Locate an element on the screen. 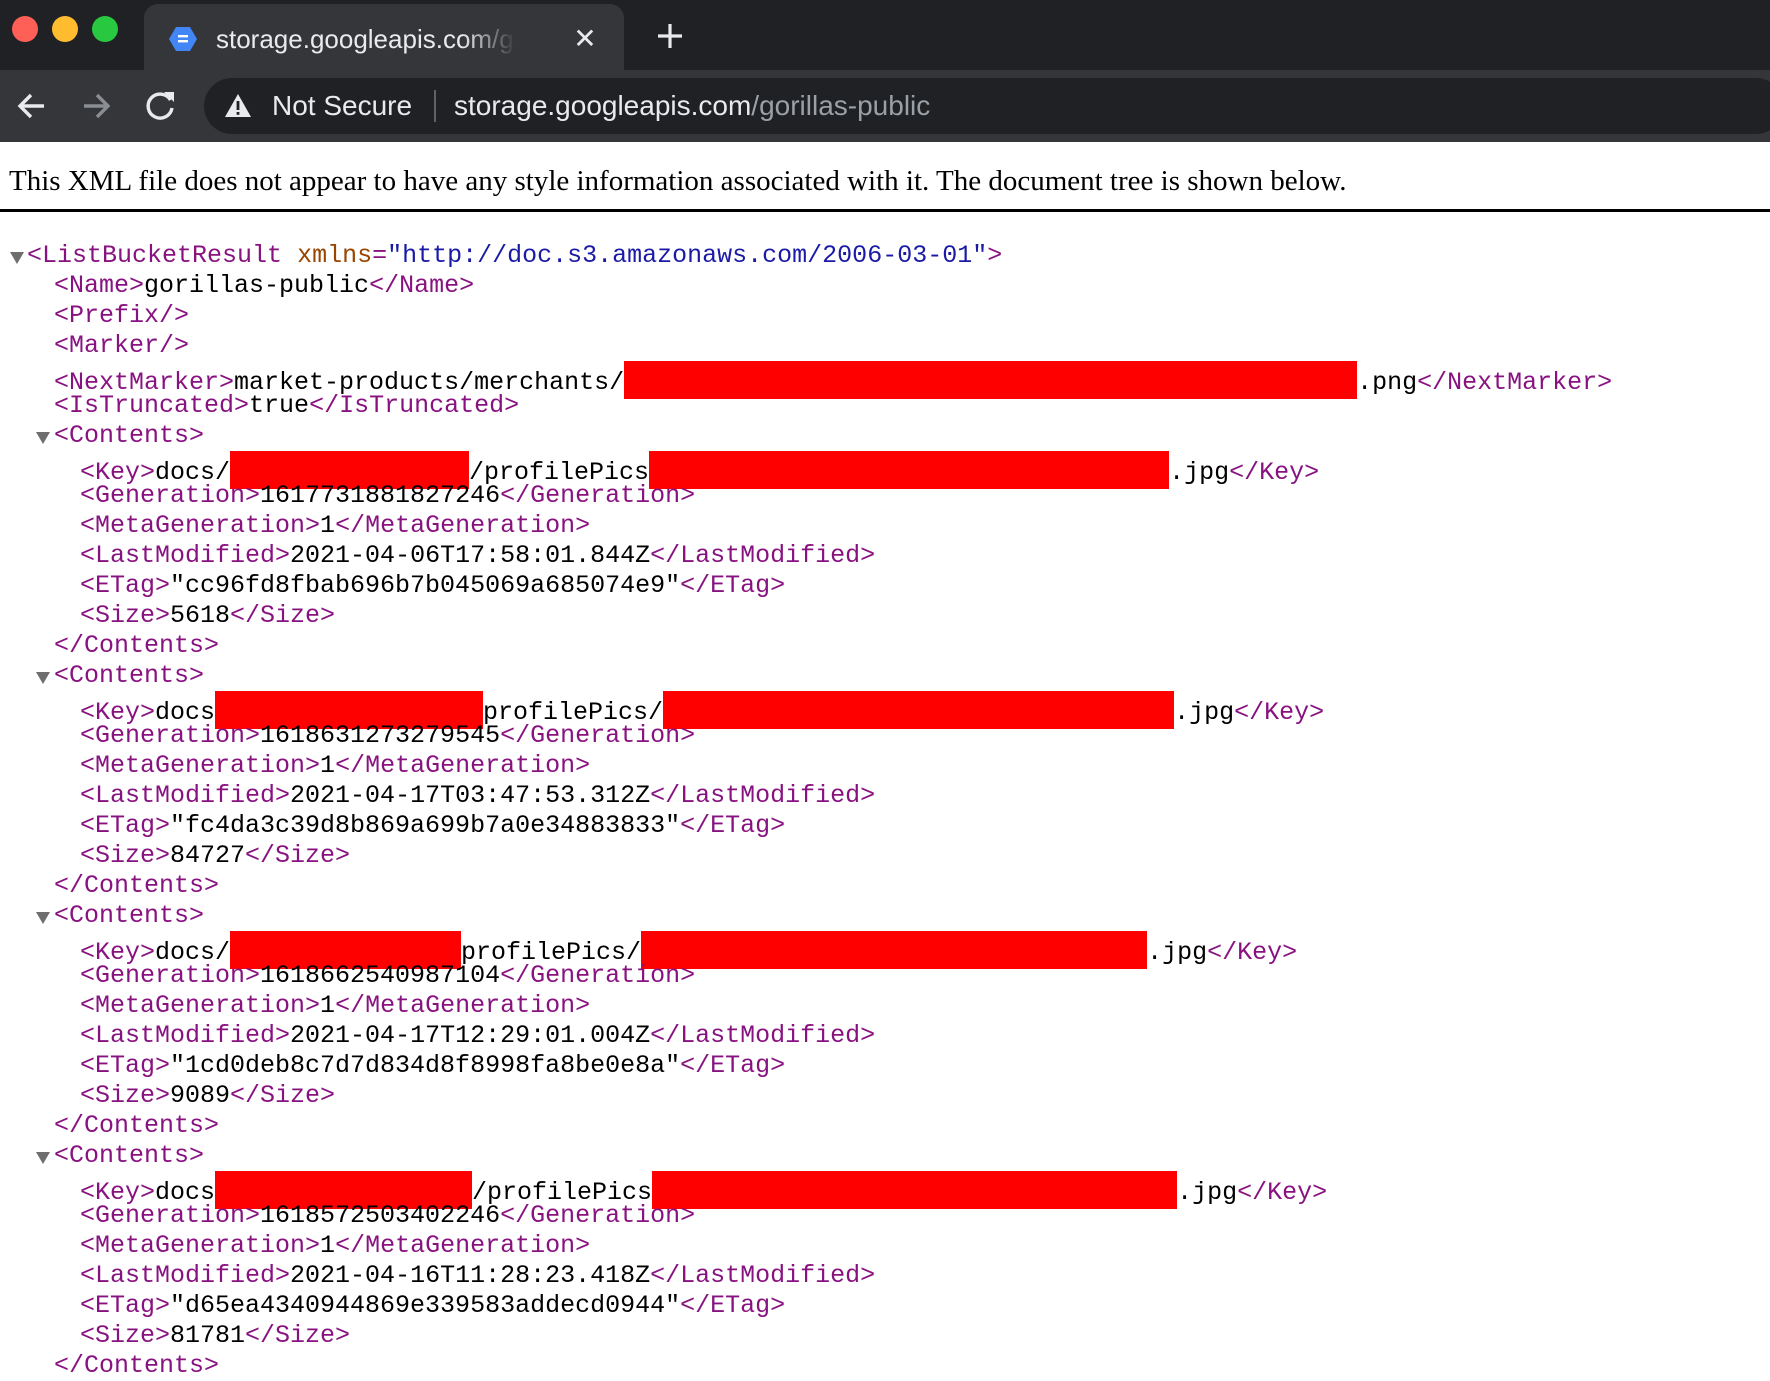  last-modified-value: 2021-04-17T12:29:01.004Z is located at coordinates (470, 1035).